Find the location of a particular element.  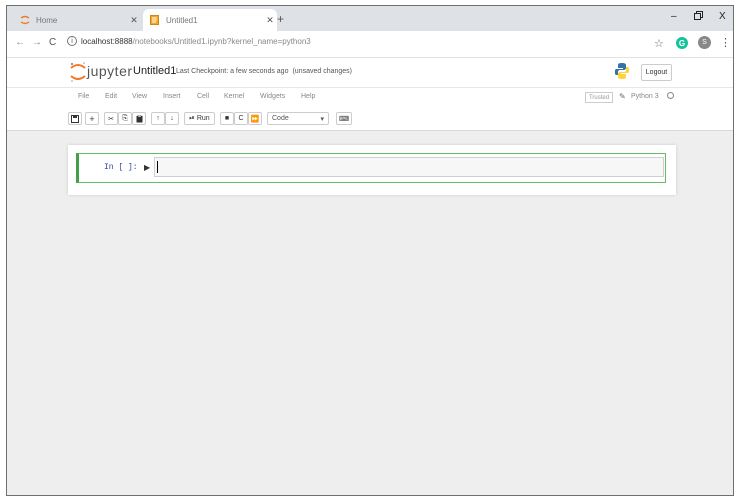

jupyter-brand: jupyter is located at coordinates (110, 71).